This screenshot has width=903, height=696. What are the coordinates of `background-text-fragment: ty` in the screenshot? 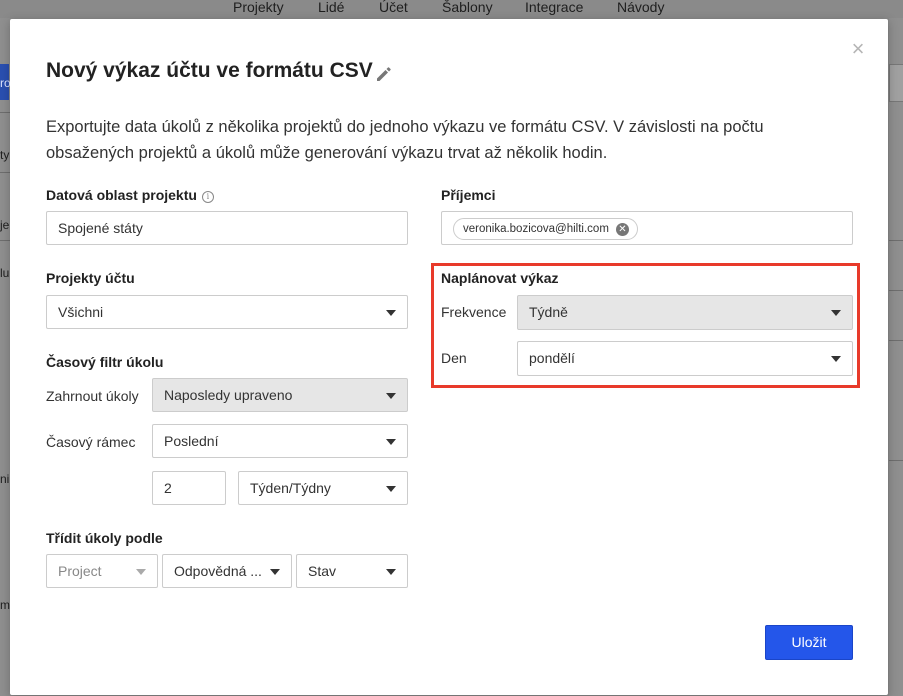 It's located at (5, 155).